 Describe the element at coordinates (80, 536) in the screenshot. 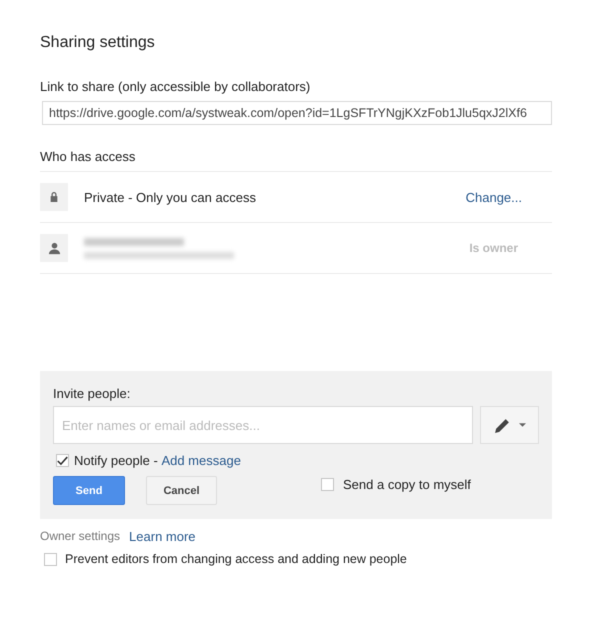

I see `owner-settings-label: Owner settings` at that location.